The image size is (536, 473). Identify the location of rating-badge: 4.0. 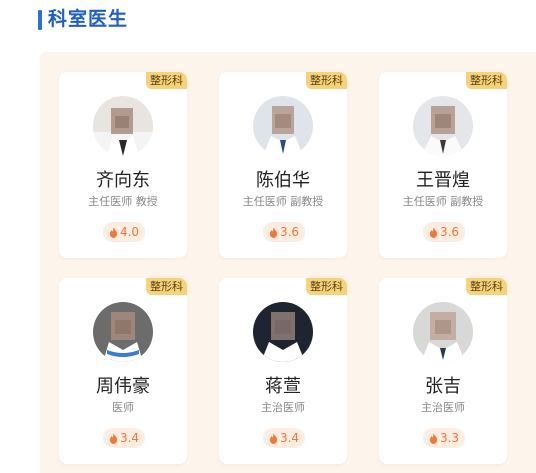
(124, 232).